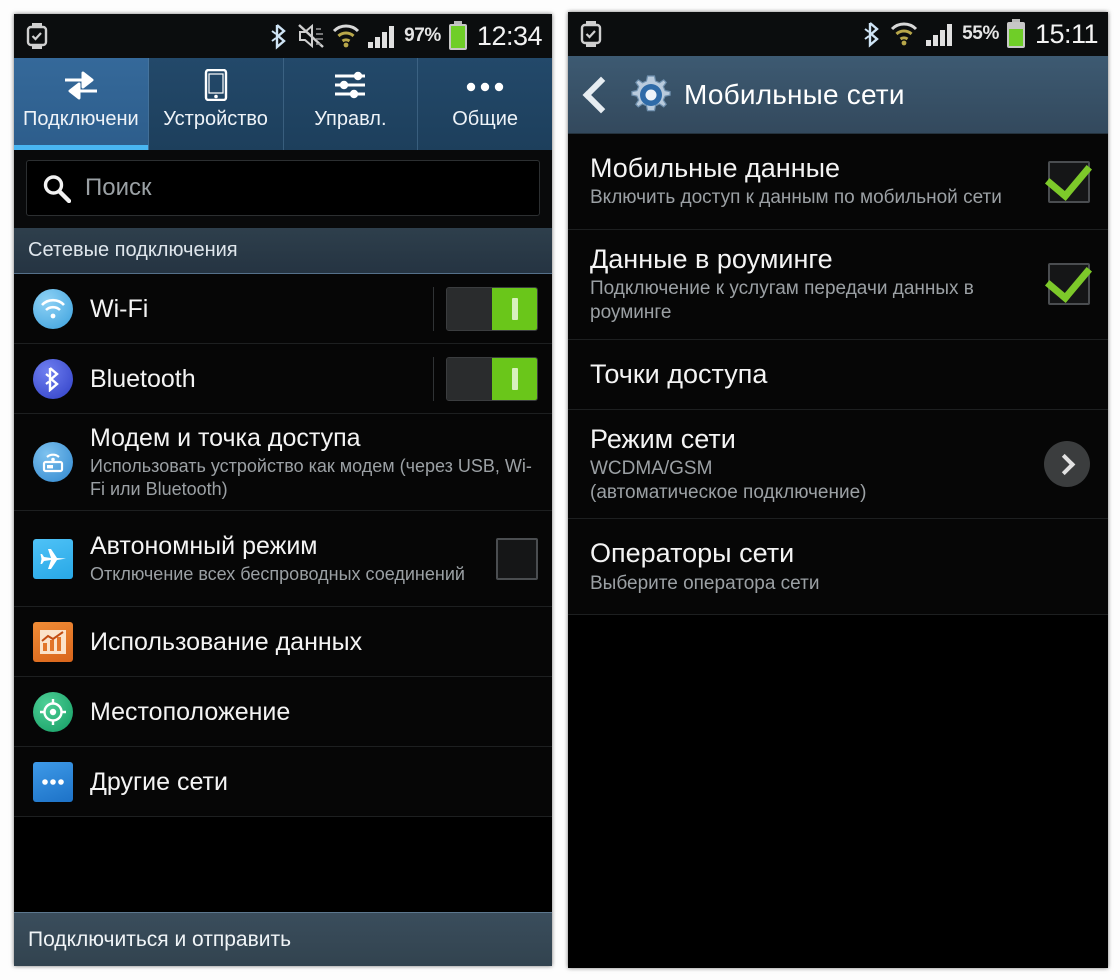  I want to click on list-item-network-operators: Операторы сети Выберите оператора сети, so click(838, 567).